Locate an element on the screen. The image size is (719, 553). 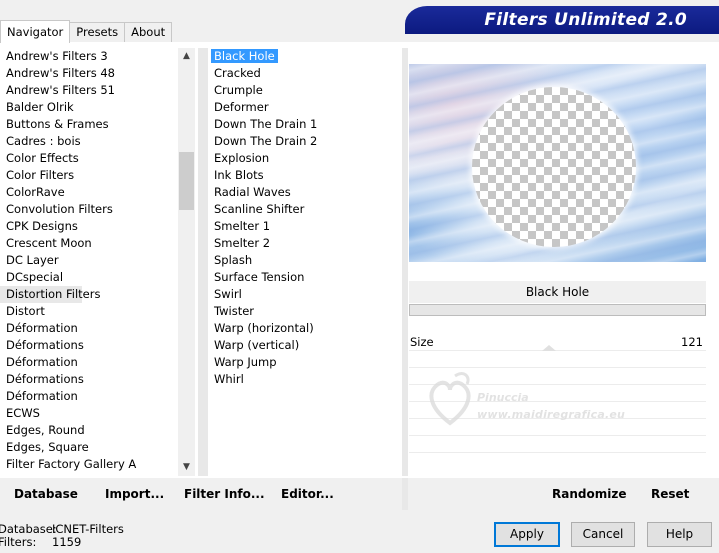
param-label: Size is located at coordinates (422, 342).